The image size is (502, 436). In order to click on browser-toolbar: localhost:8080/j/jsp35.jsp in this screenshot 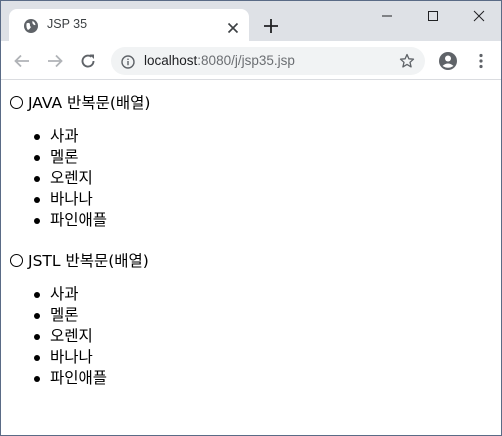, I will do `click(251, 60)`.